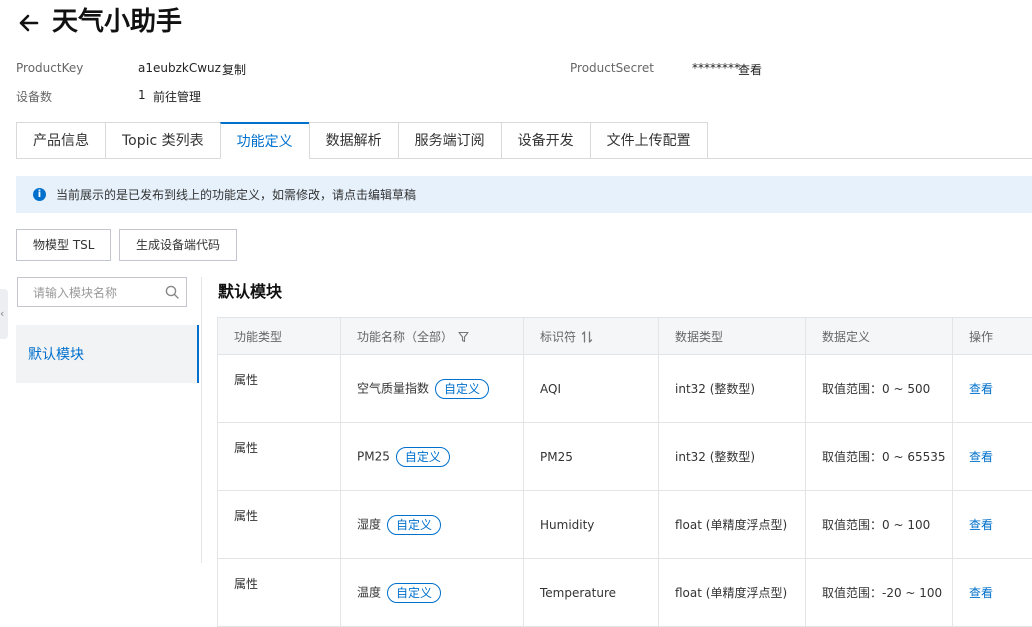  Describe the element at coordinates (2, 313) in the screenshot. I see `chevron-left-icon: ‹` at that location.